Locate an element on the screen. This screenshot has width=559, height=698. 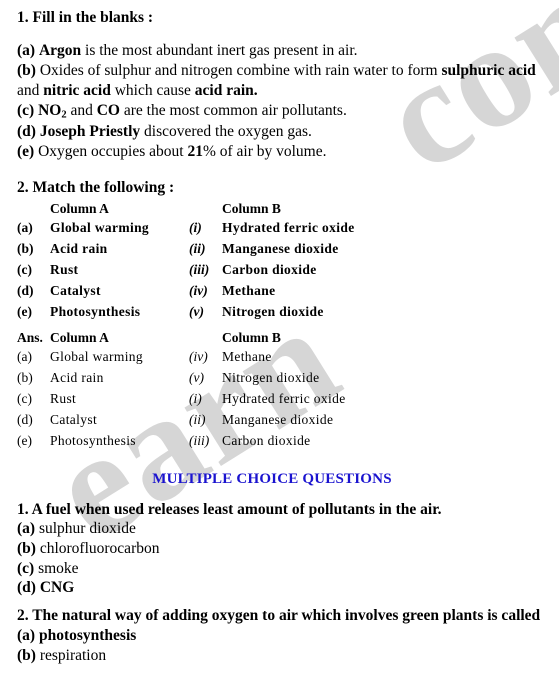
mcq-option: (b) chlorofluorocarbon is located at coordinates (281, 549).